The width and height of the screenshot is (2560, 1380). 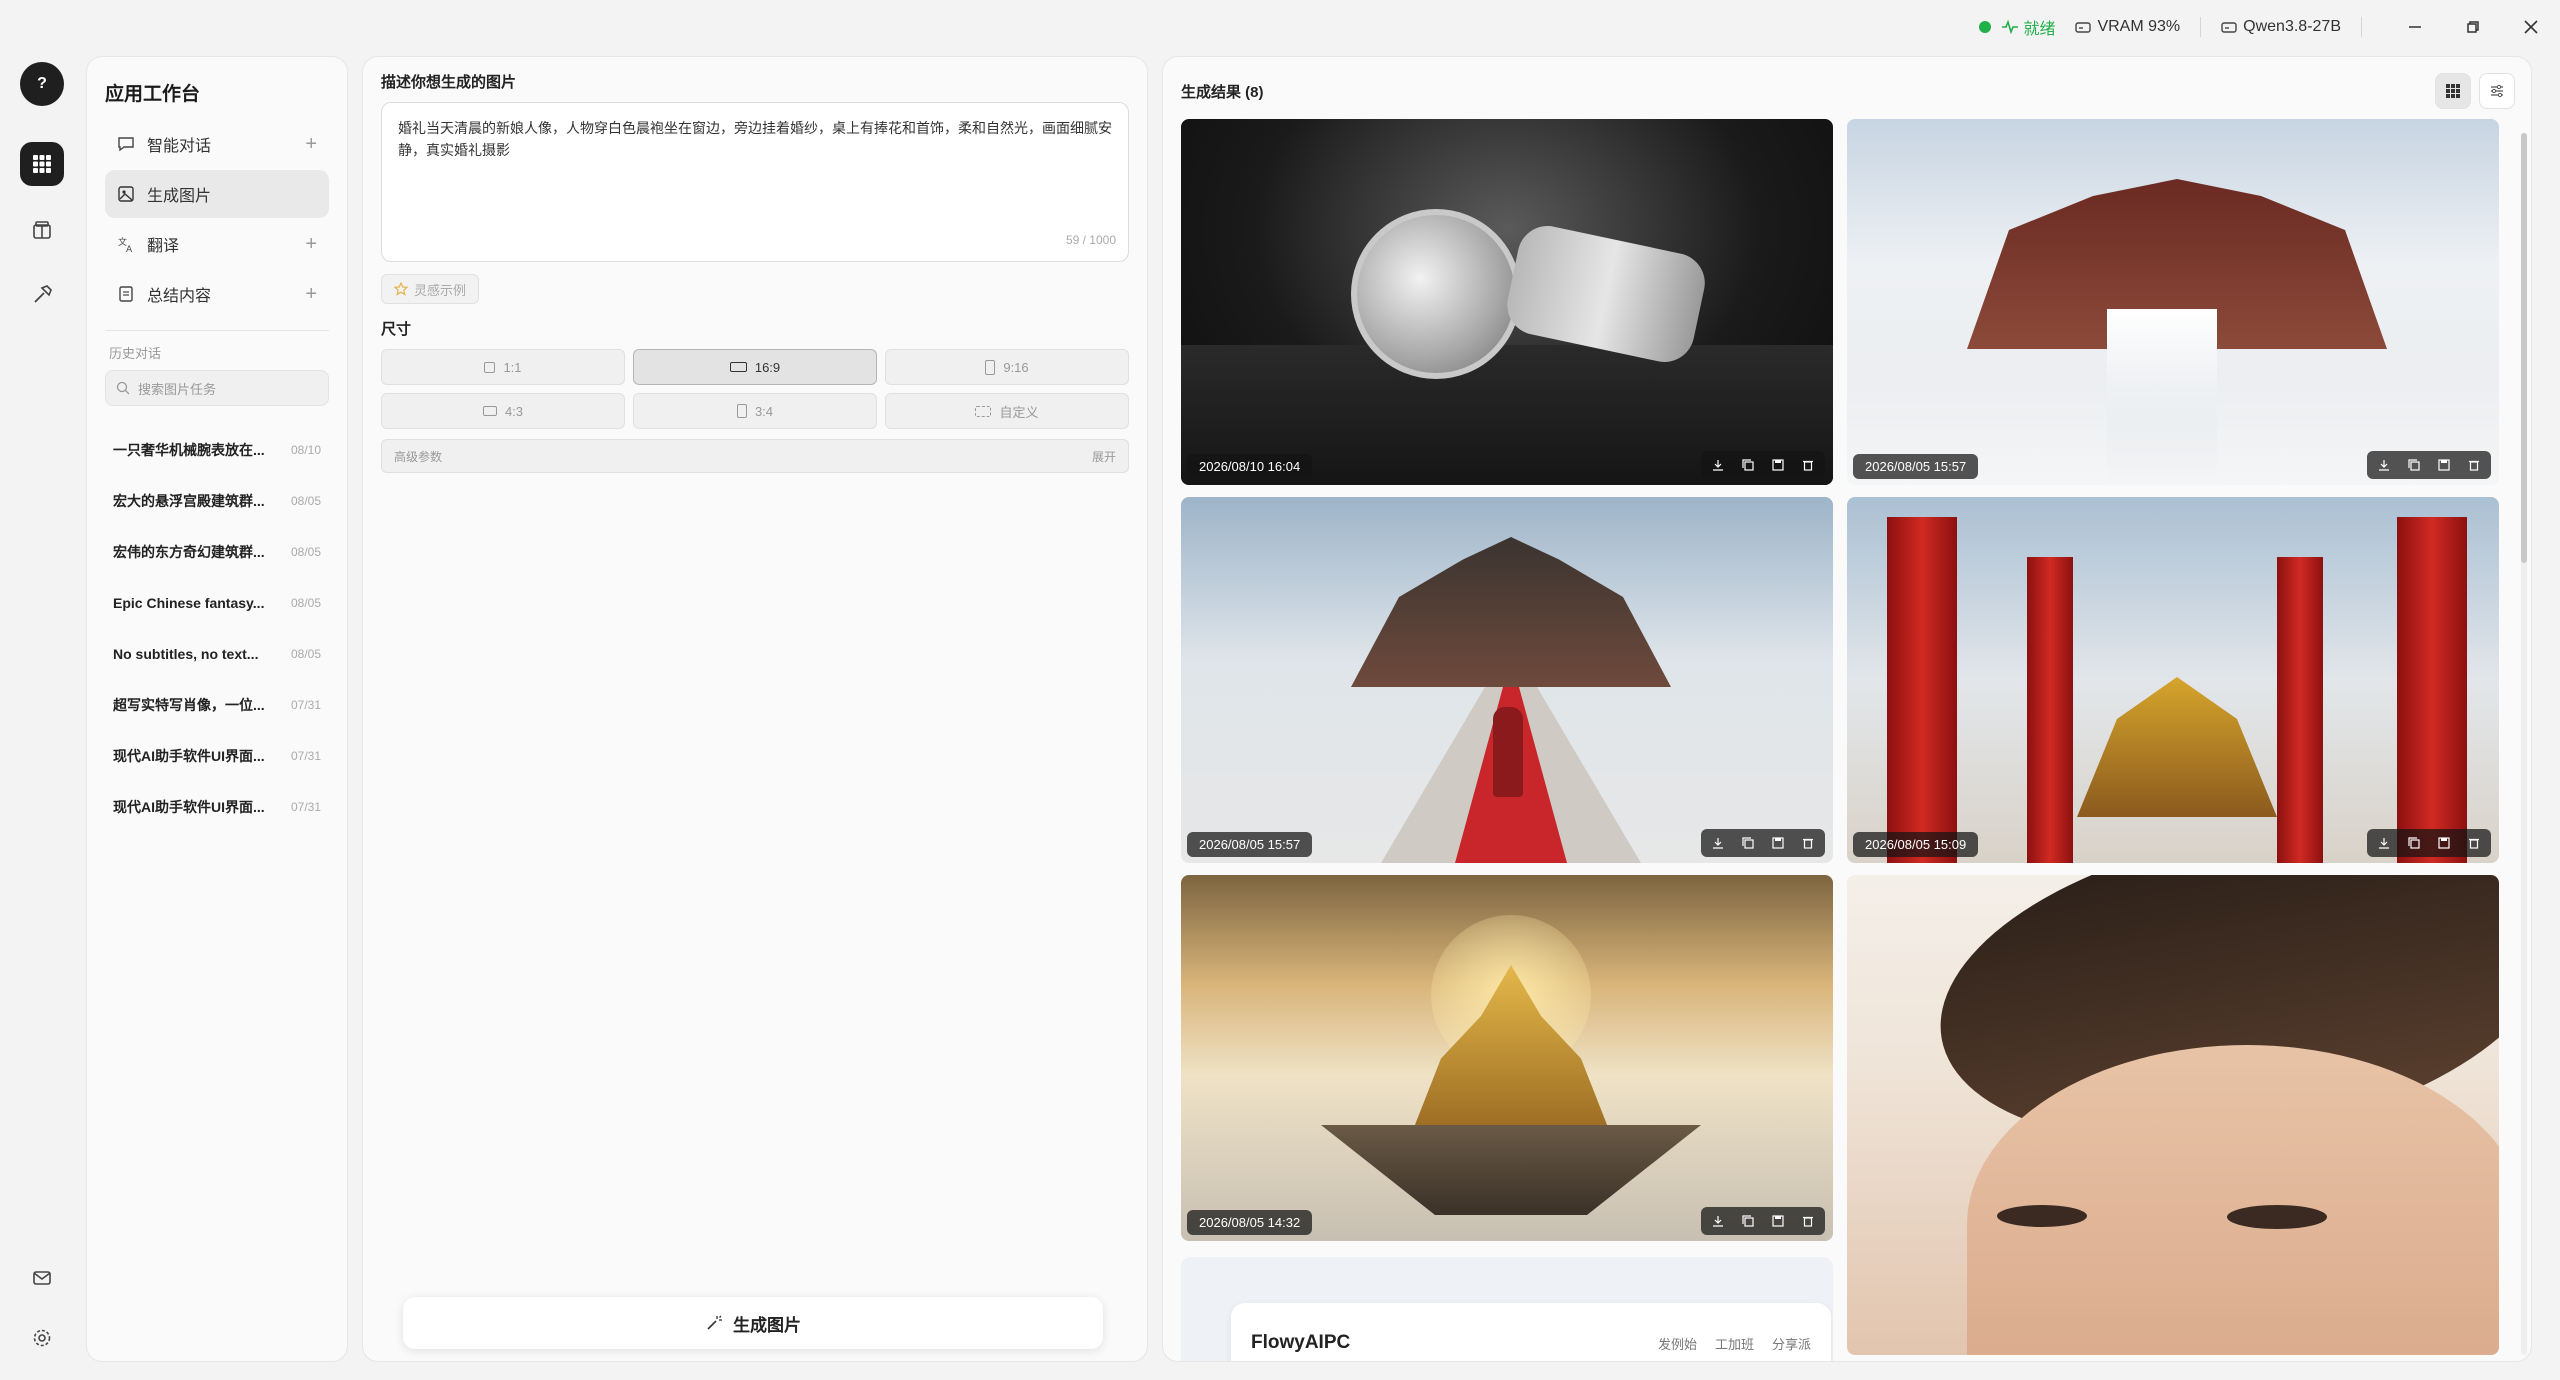 I want to click on inspiration-button: 灵感示例, so click(x=430, y=289).